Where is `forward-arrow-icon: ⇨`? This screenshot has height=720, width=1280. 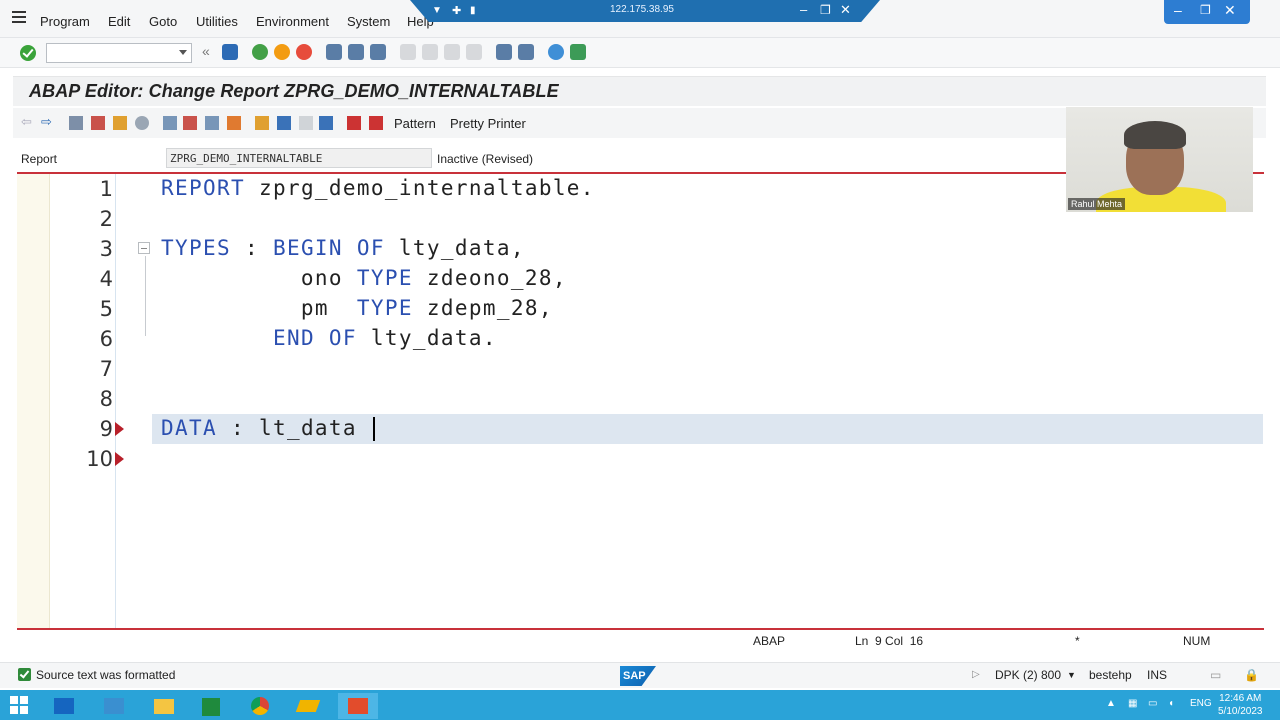 forward-arrow-icon: ⇨ is located at coordinates (48, 121).